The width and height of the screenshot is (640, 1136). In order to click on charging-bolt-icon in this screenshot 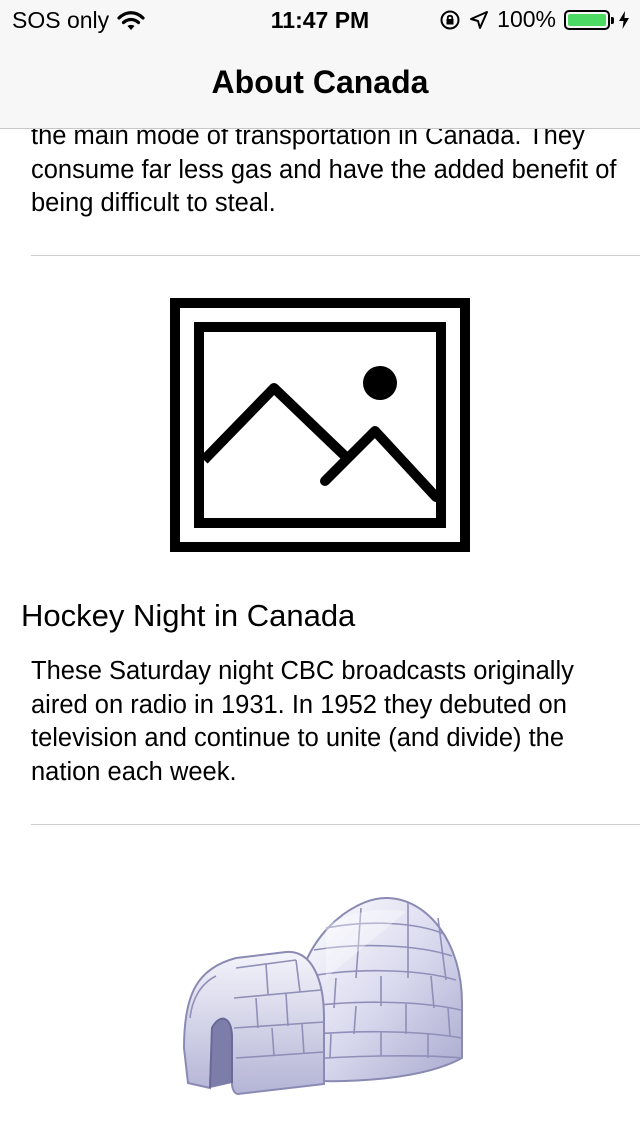, I will do `click(624, 19)`.